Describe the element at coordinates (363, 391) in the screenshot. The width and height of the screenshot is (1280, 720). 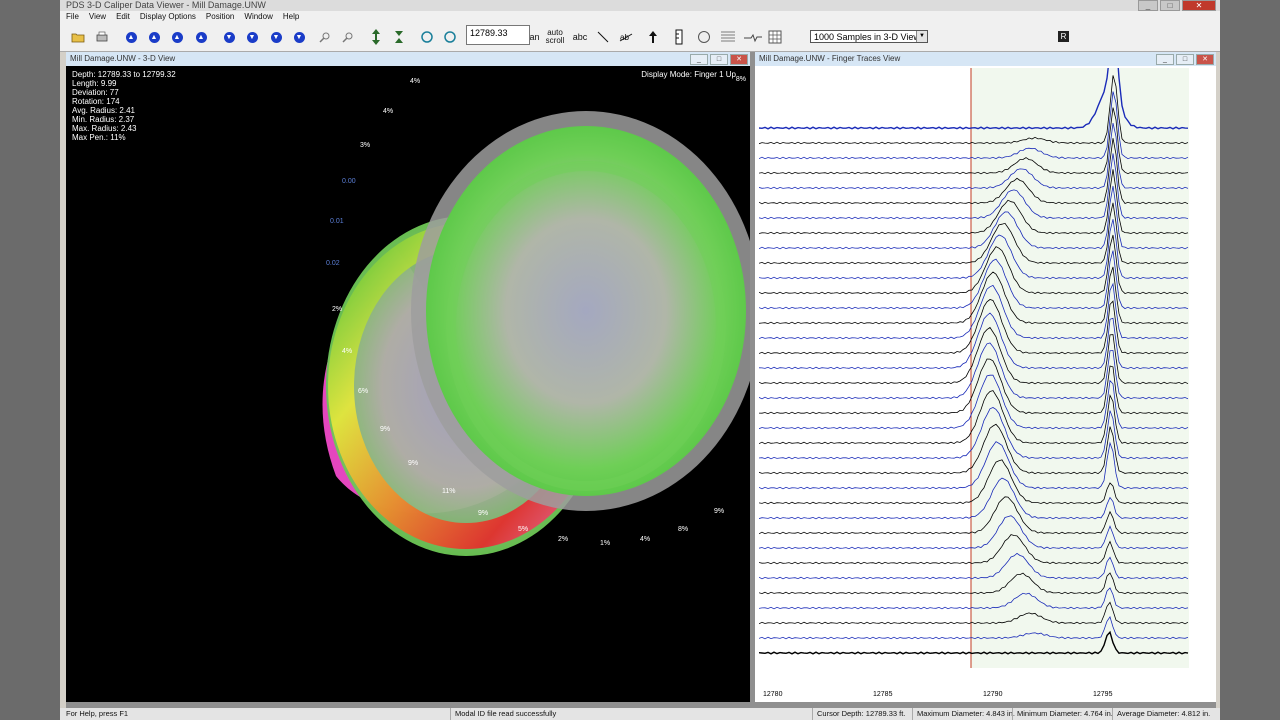
I see `pen-label: 6%` at that location.